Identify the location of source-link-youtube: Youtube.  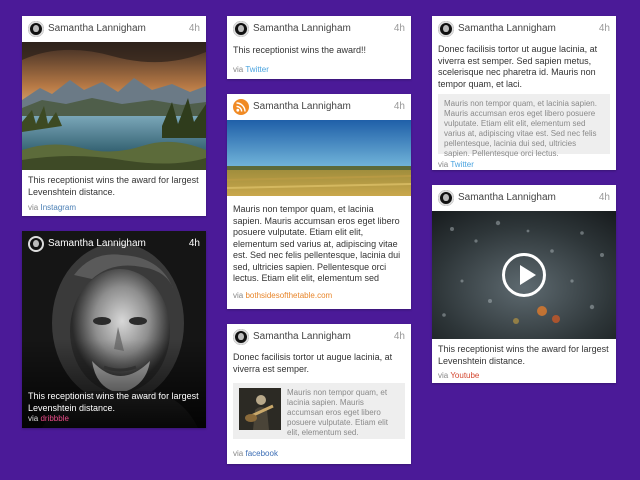
(464, 375).